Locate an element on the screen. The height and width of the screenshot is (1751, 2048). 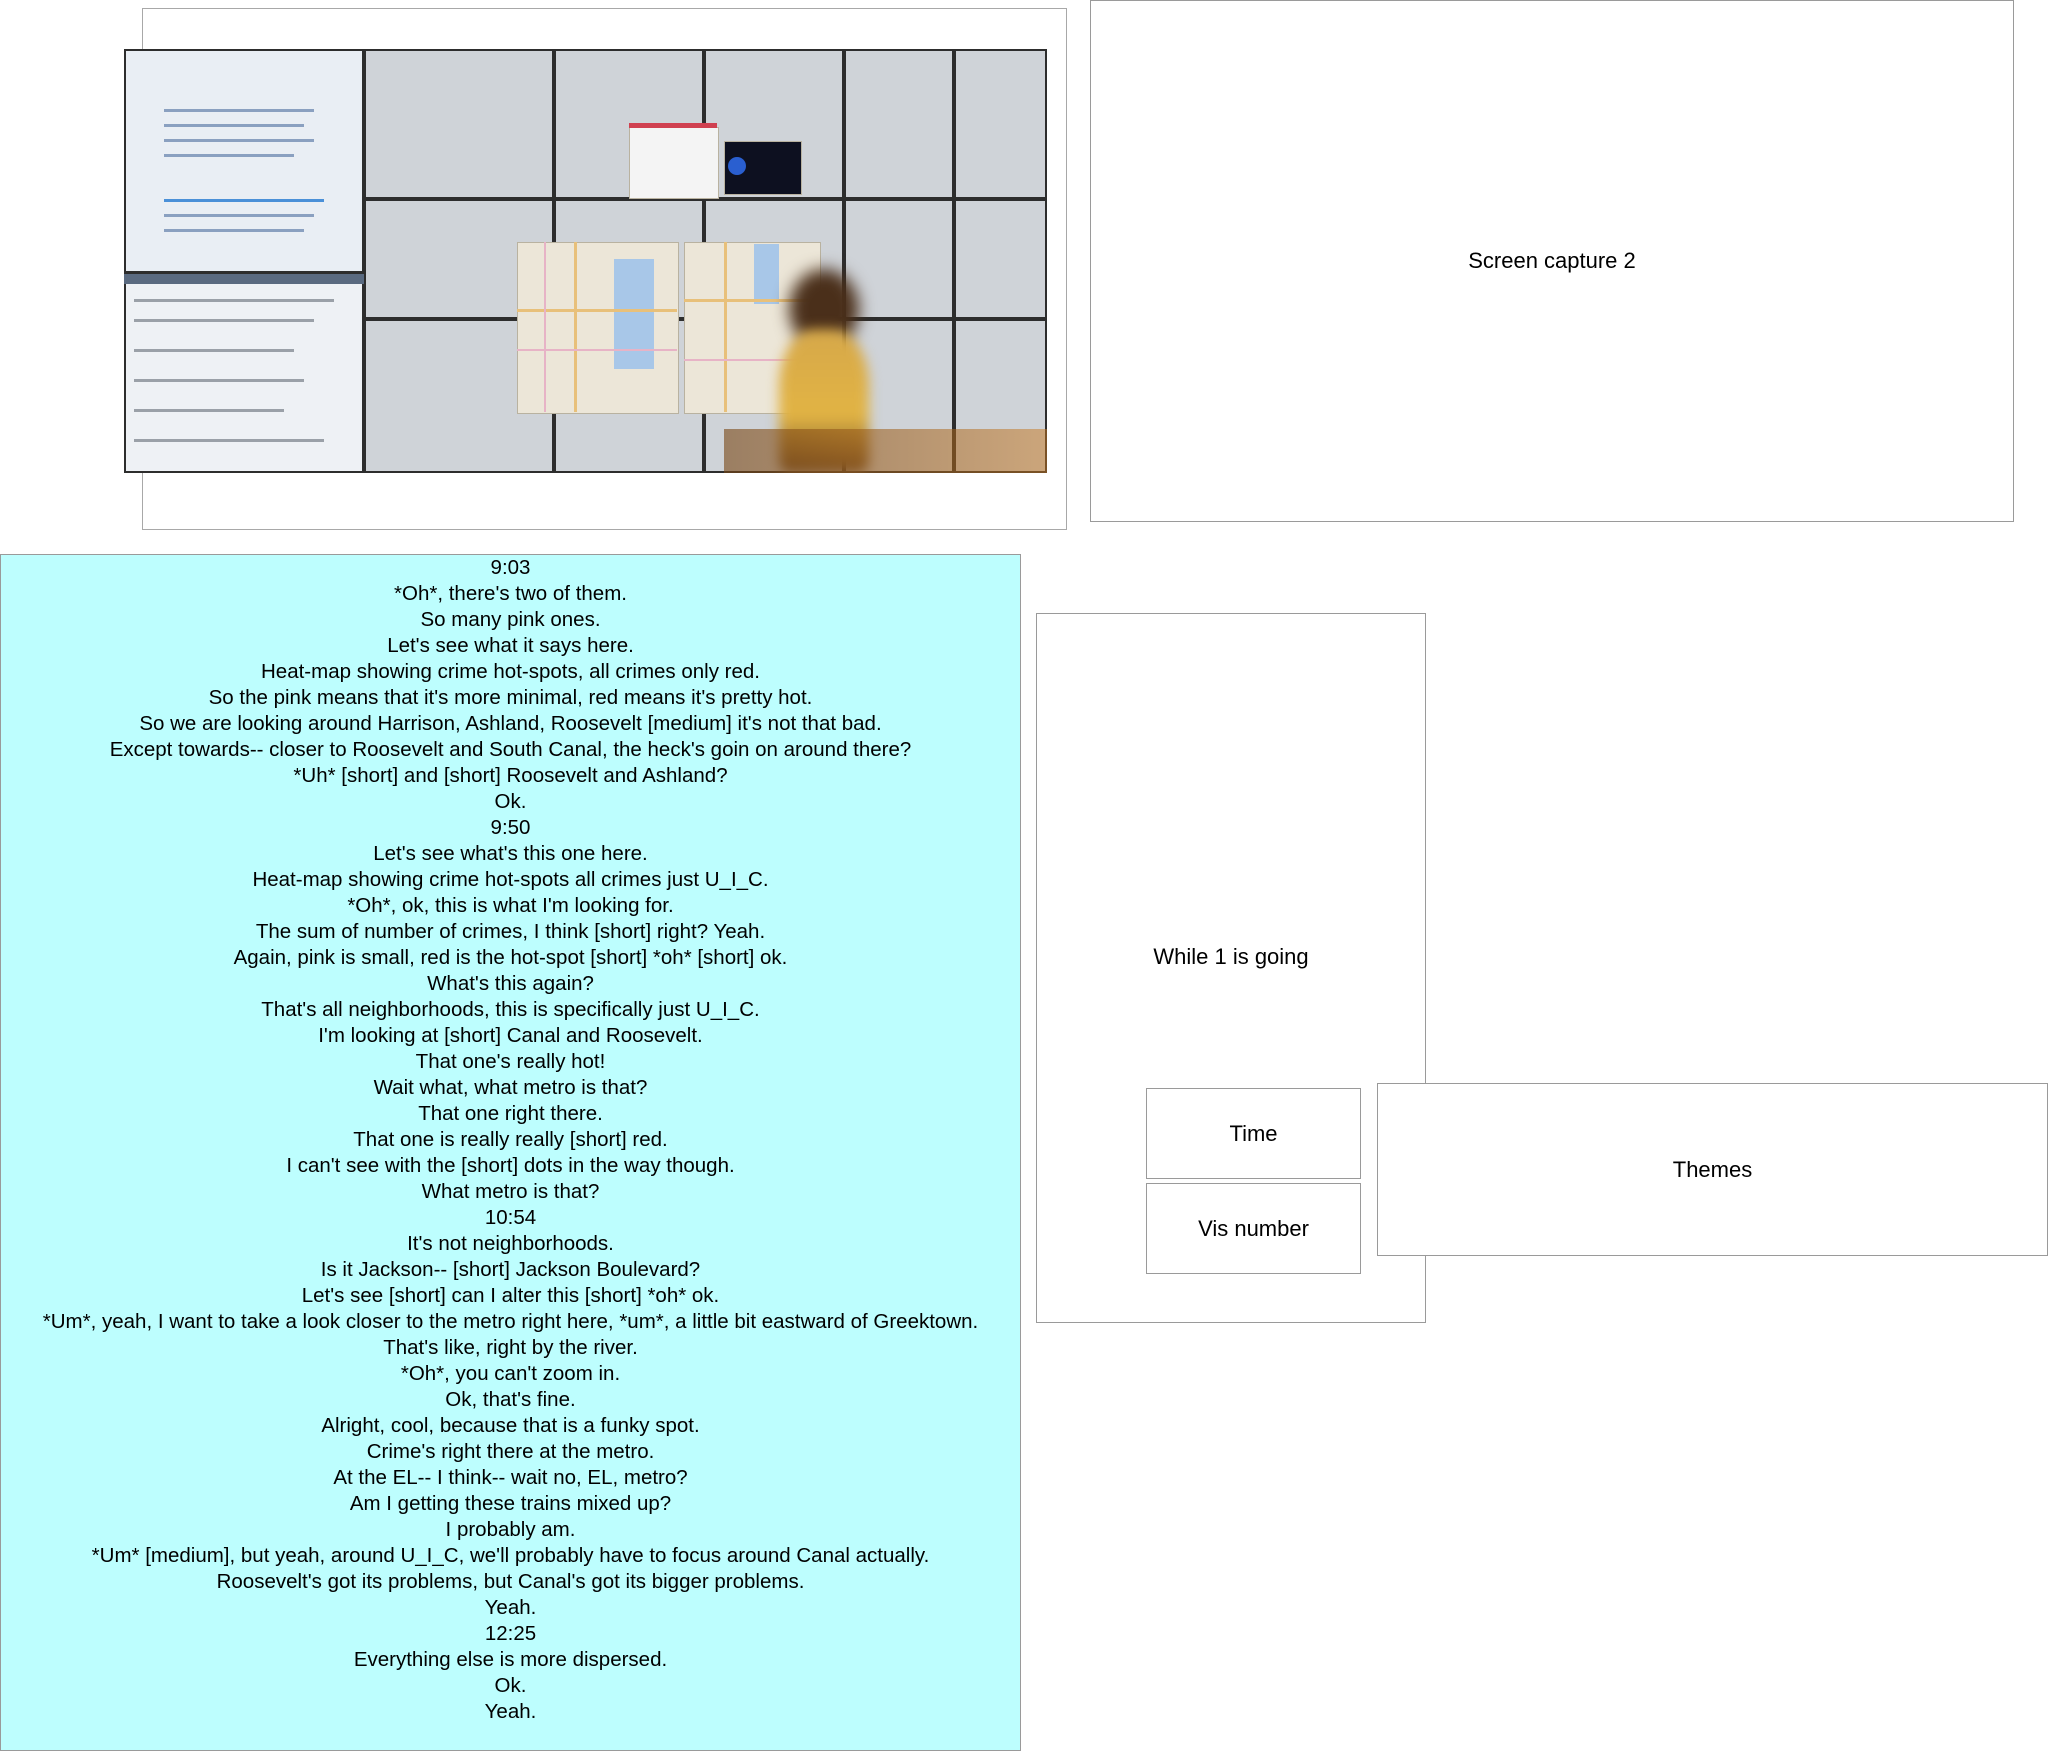
vis-number-label: Vis number is located at coordinates (1253, 1228).